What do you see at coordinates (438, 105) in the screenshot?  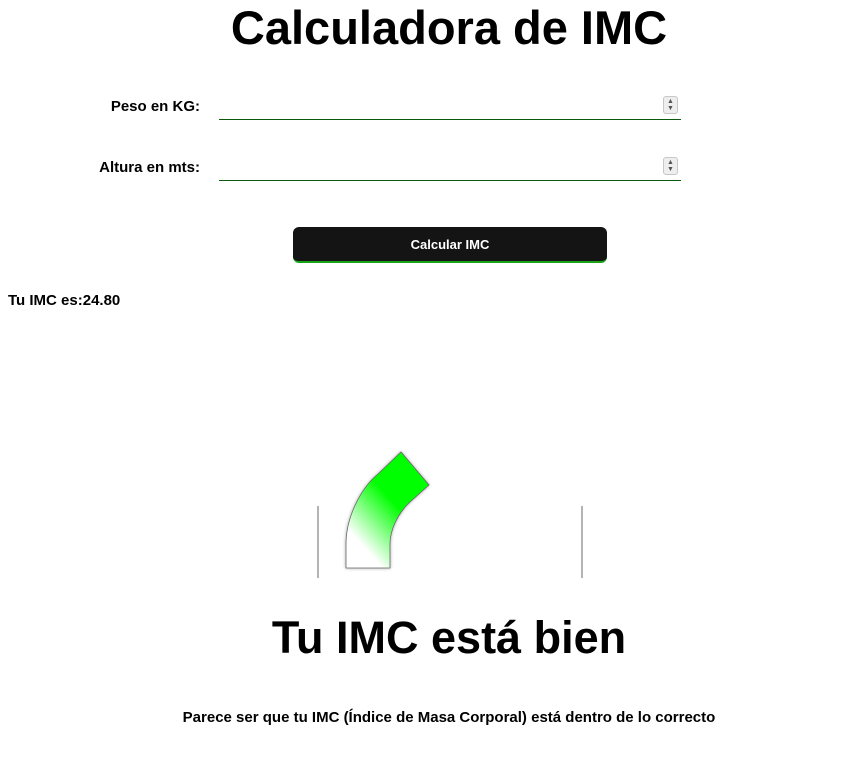 I see `weight-input` at bounding box center [438, 105].